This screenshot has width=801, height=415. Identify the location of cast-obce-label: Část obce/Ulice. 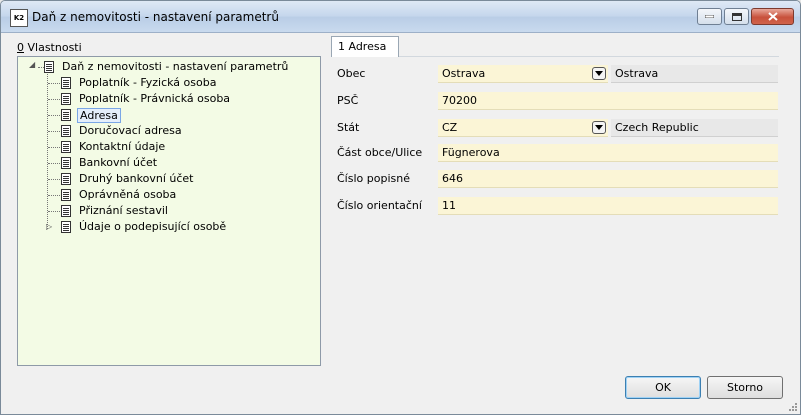
(380, 152).